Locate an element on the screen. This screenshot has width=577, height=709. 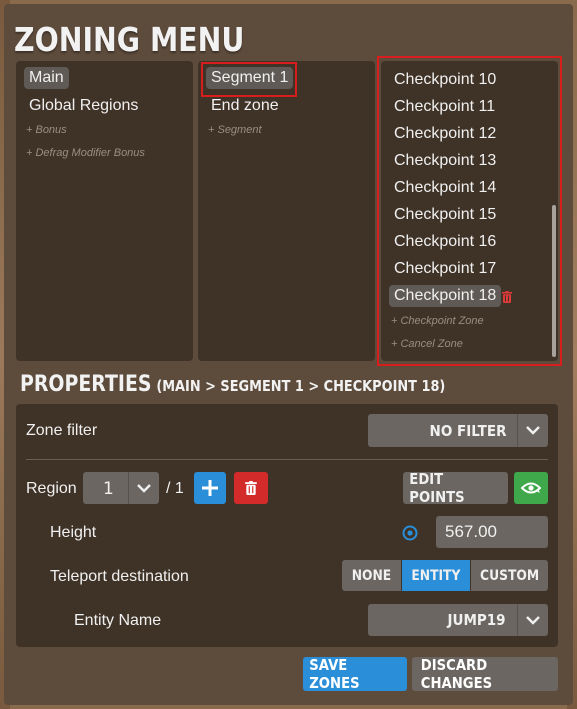
edit-points-label: EDIT POINTS is located at coordinates (437, 488).